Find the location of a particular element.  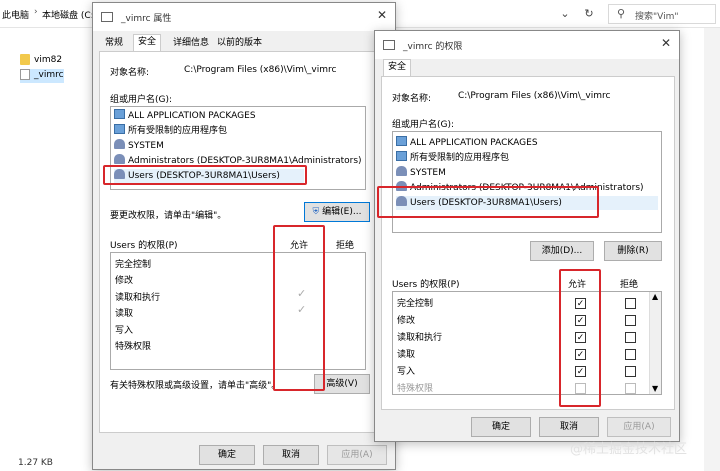

chevron-down-icon: ⌄ is located at coordinates (565, 14).